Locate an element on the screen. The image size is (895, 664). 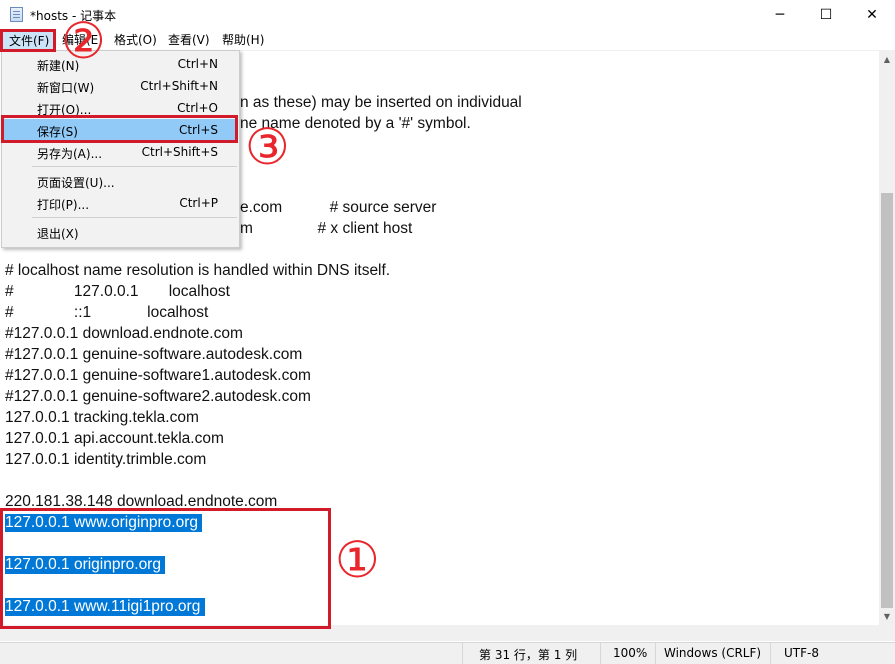
menu-help: 帮助(H) is located at coordinates (243, 40).